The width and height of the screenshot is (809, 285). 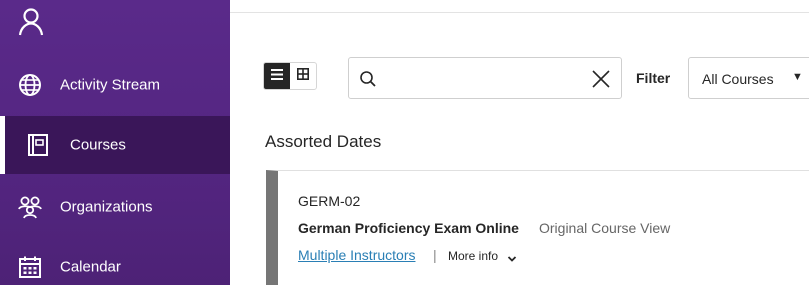 What do you see at coordinates (797, 77) in the screenshot?
I see `caret-down-icon: ▼` at bounding box center [797, 77].